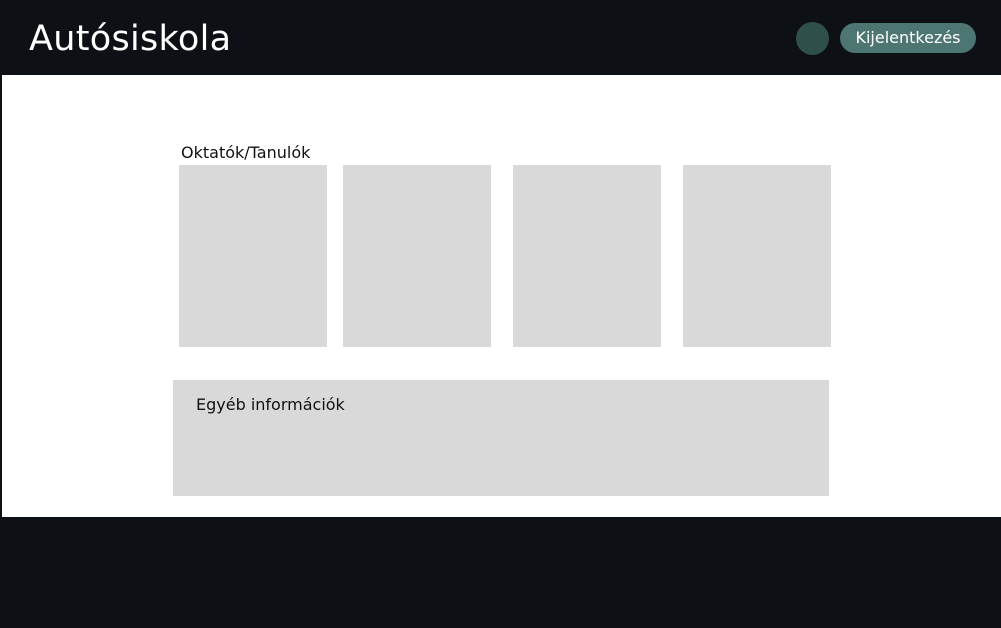  What do you see at coordinates (130, 39) in the screenshot?
I see `brand-title: Autósiskola` at bounding box center [130, 39].